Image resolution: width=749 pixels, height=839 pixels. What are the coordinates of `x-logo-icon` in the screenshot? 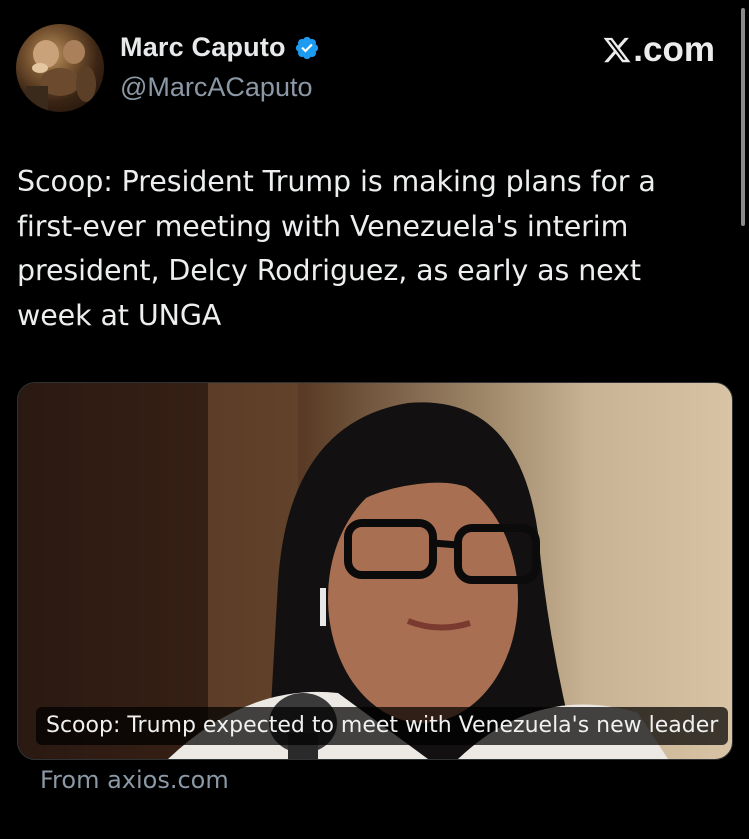 It's located at (617, 50).